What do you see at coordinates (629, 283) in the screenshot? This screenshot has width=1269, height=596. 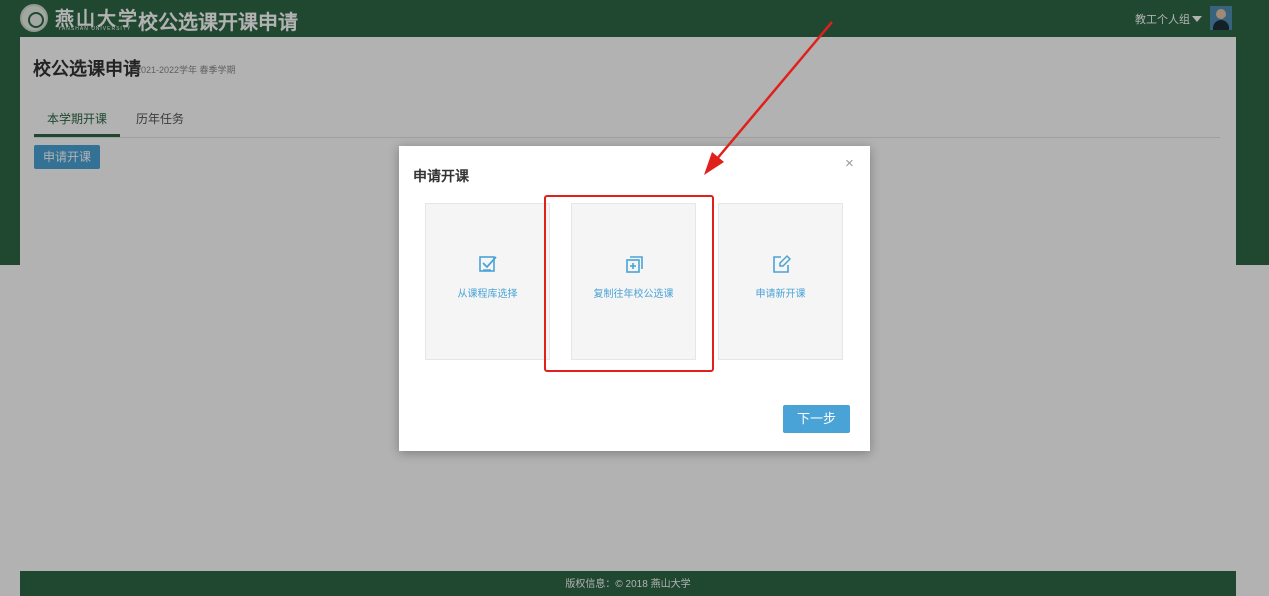 I see `annotation-highlight-box` at bounding box center [629, 283].